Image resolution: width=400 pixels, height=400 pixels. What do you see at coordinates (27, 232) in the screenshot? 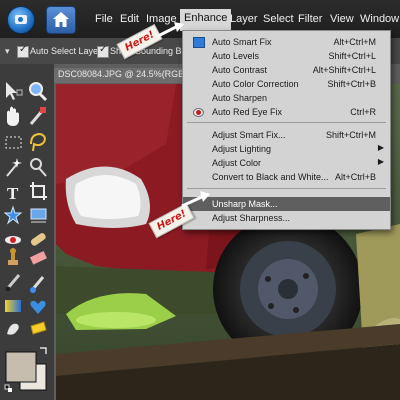
I see `toolbox: T` at bounding box center [27, 232].